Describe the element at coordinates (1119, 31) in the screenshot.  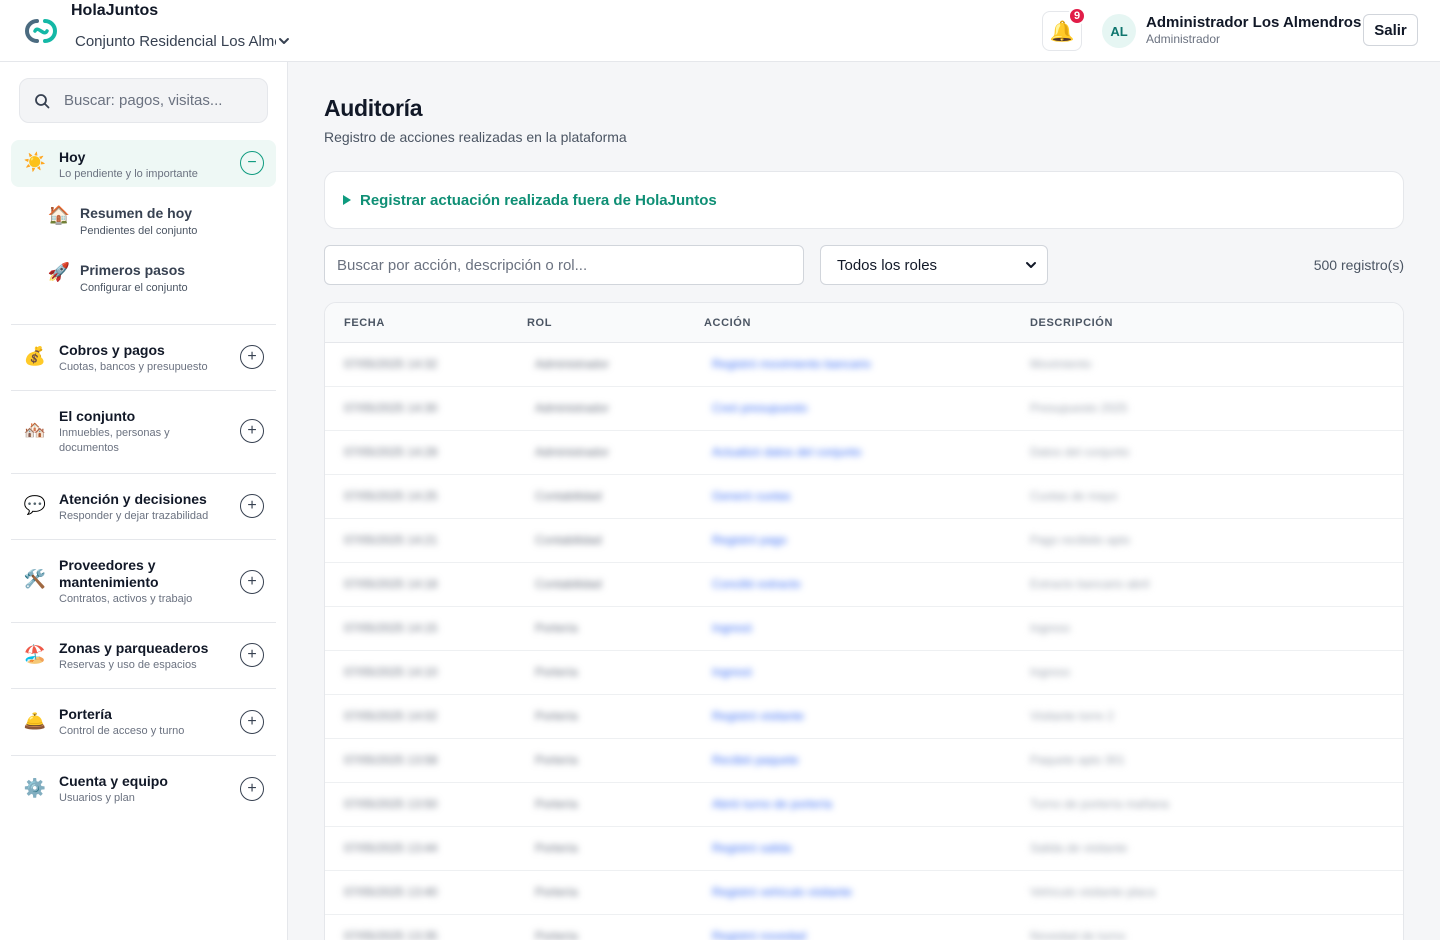
I see `avatar: AL` at that location.